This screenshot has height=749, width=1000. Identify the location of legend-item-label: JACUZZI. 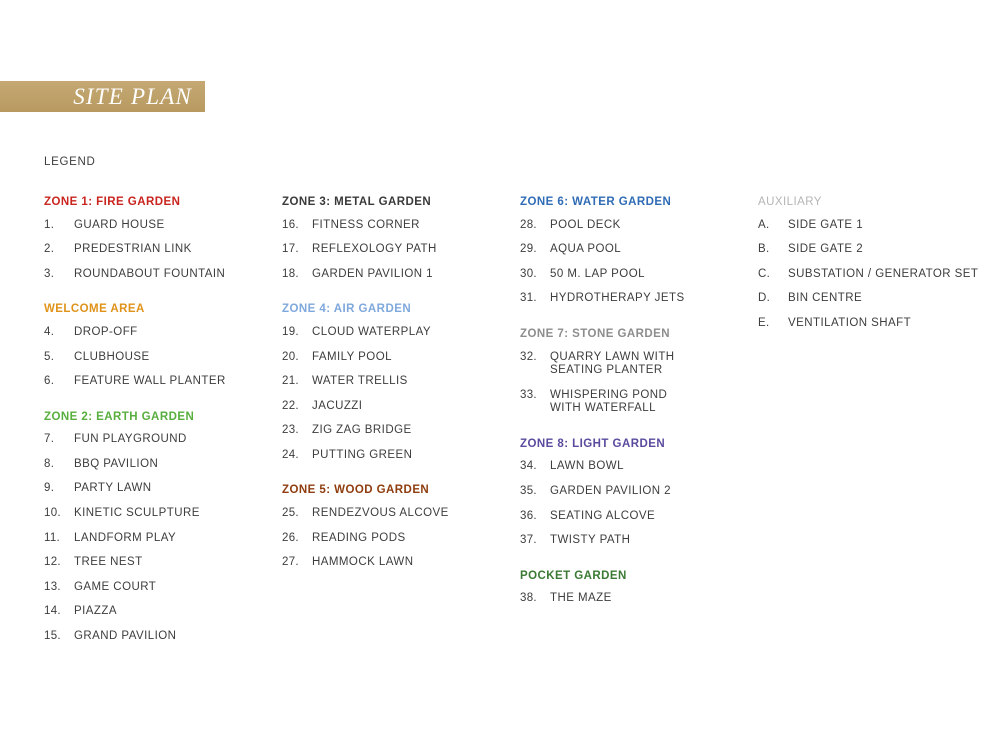
(337, 407).